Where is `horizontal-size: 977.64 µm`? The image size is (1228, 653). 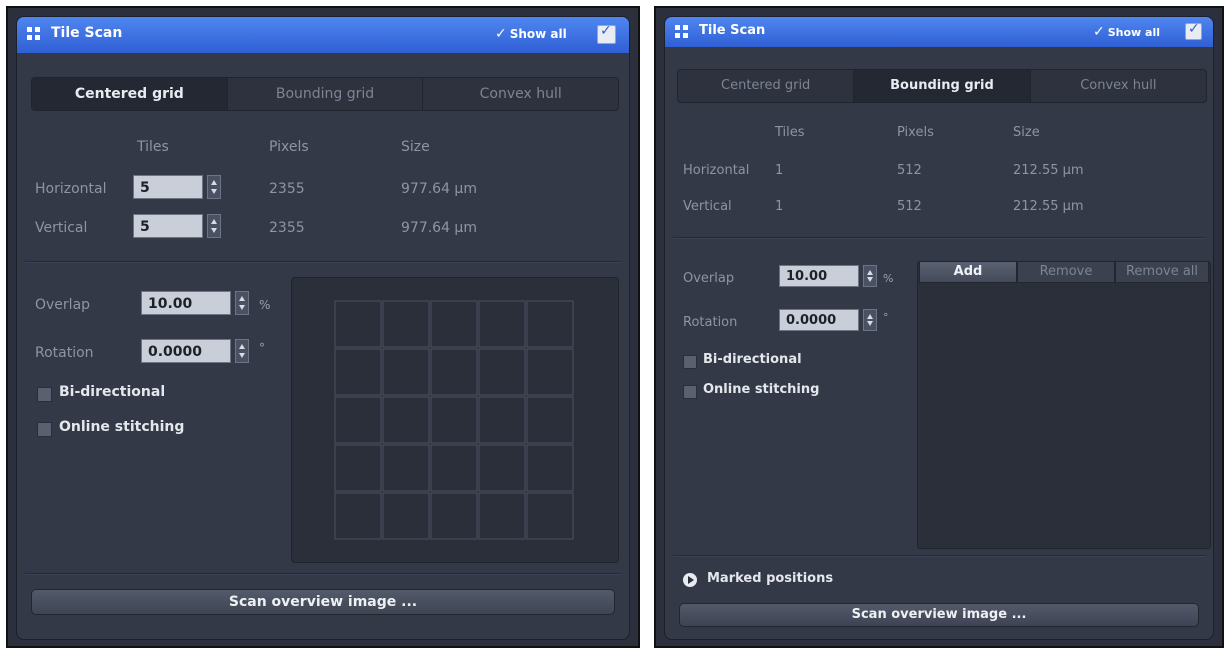 horizontal-size: 977.64 µm is located at coordinates (439, 189).